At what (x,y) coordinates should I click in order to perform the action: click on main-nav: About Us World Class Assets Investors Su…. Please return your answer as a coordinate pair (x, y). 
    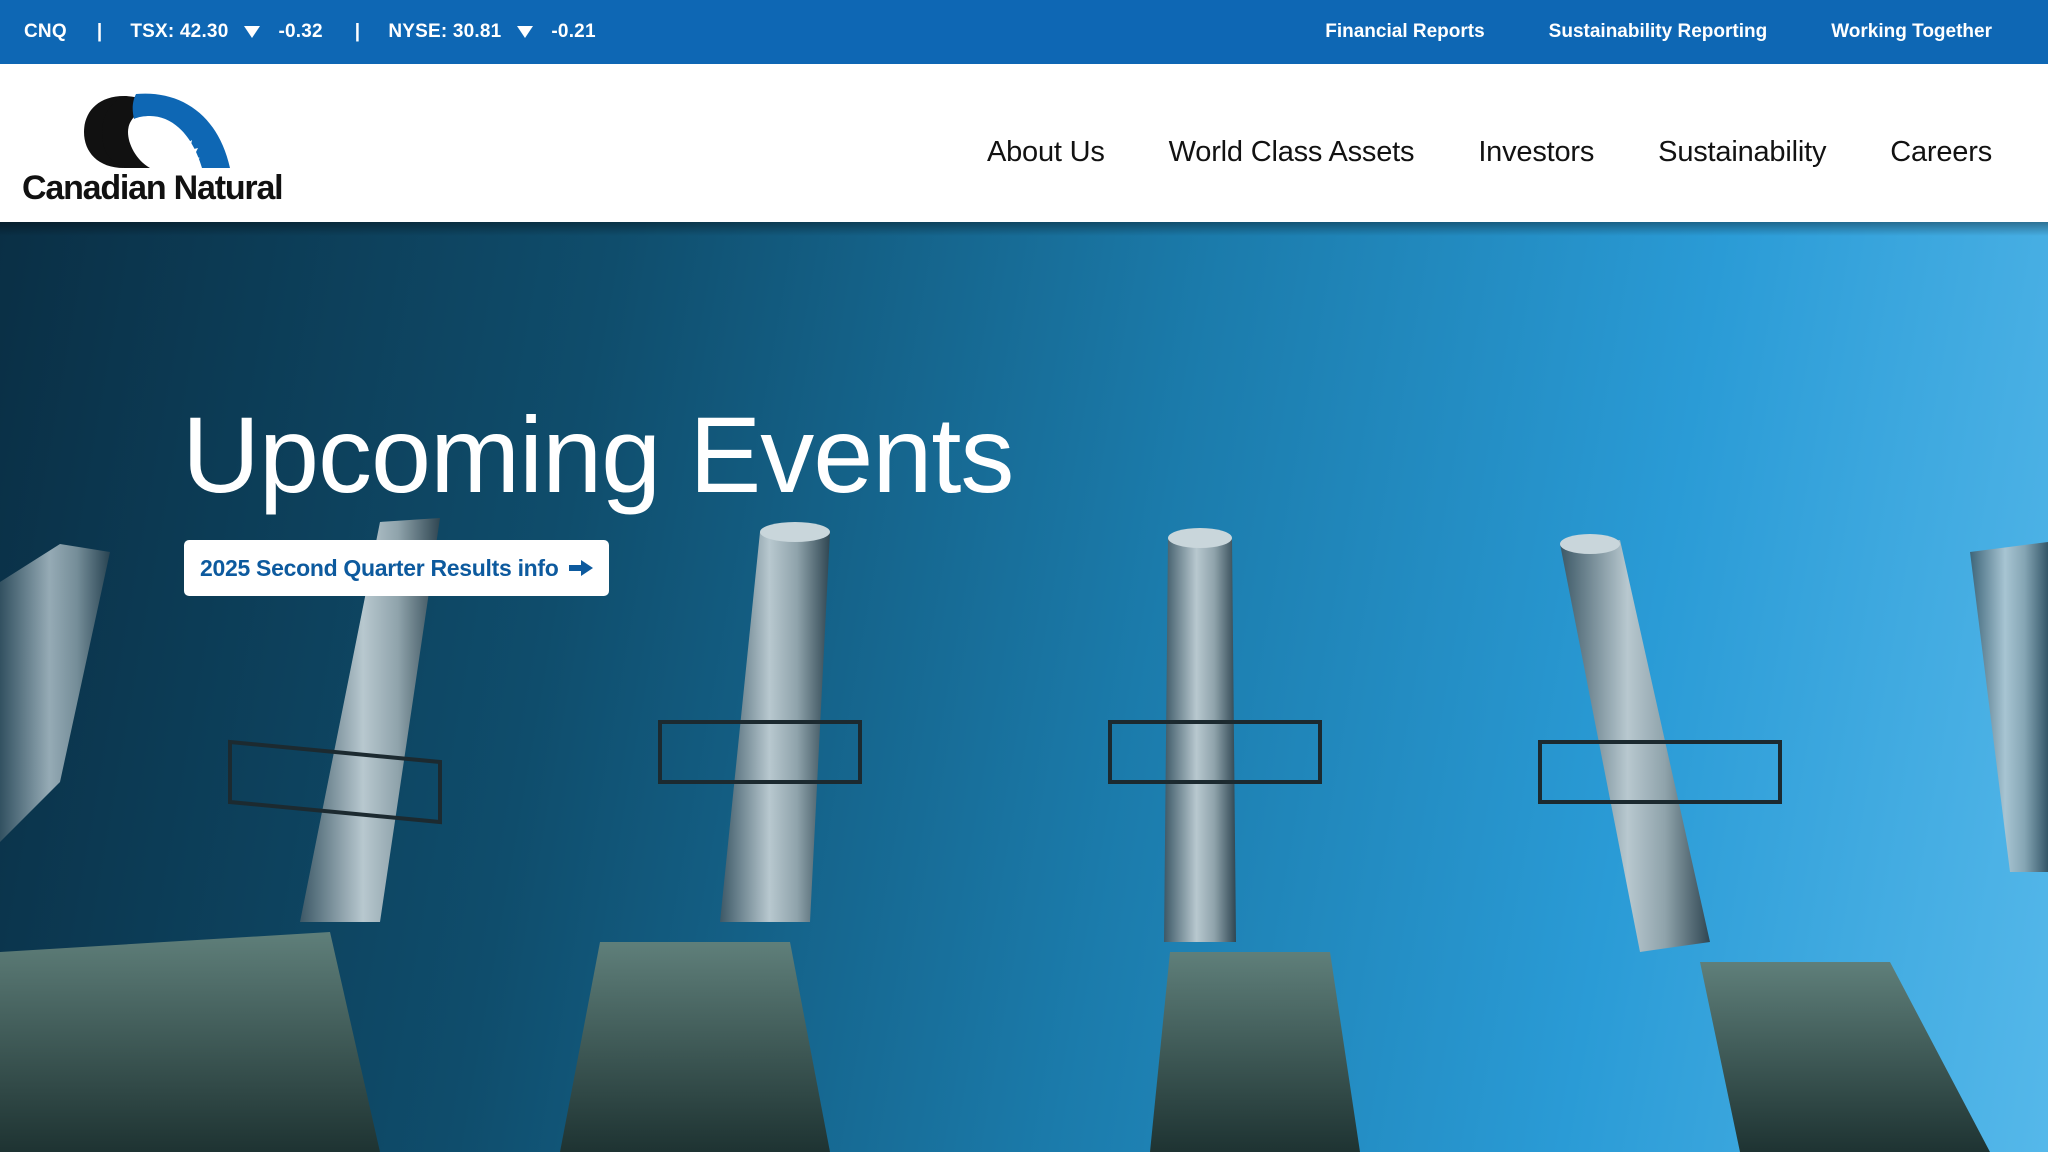
    Looking at the image, I should click on (1489, 152).